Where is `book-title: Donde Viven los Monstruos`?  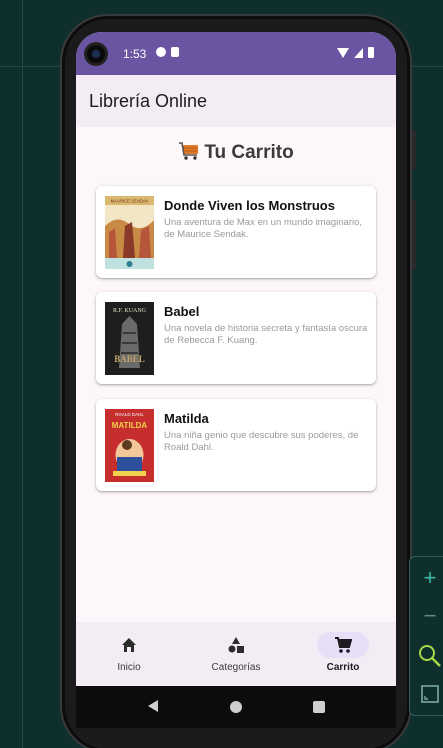
book-title: Donde Viven los Monstruos is located at coordinates (249, 205).